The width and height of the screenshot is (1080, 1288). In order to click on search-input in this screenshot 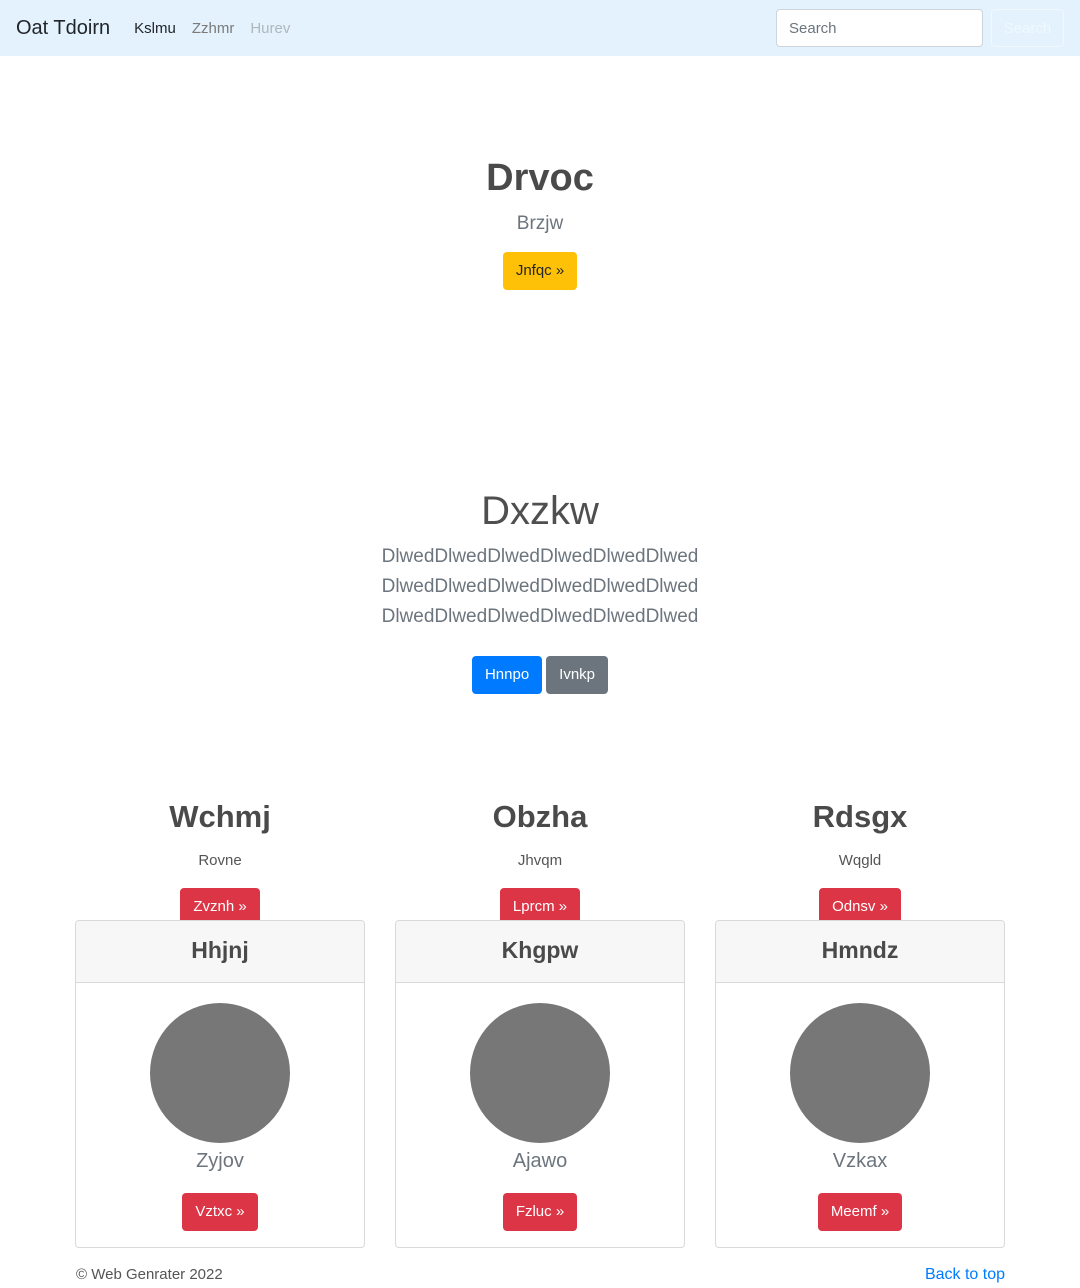, I will do `click(879, 28)`.